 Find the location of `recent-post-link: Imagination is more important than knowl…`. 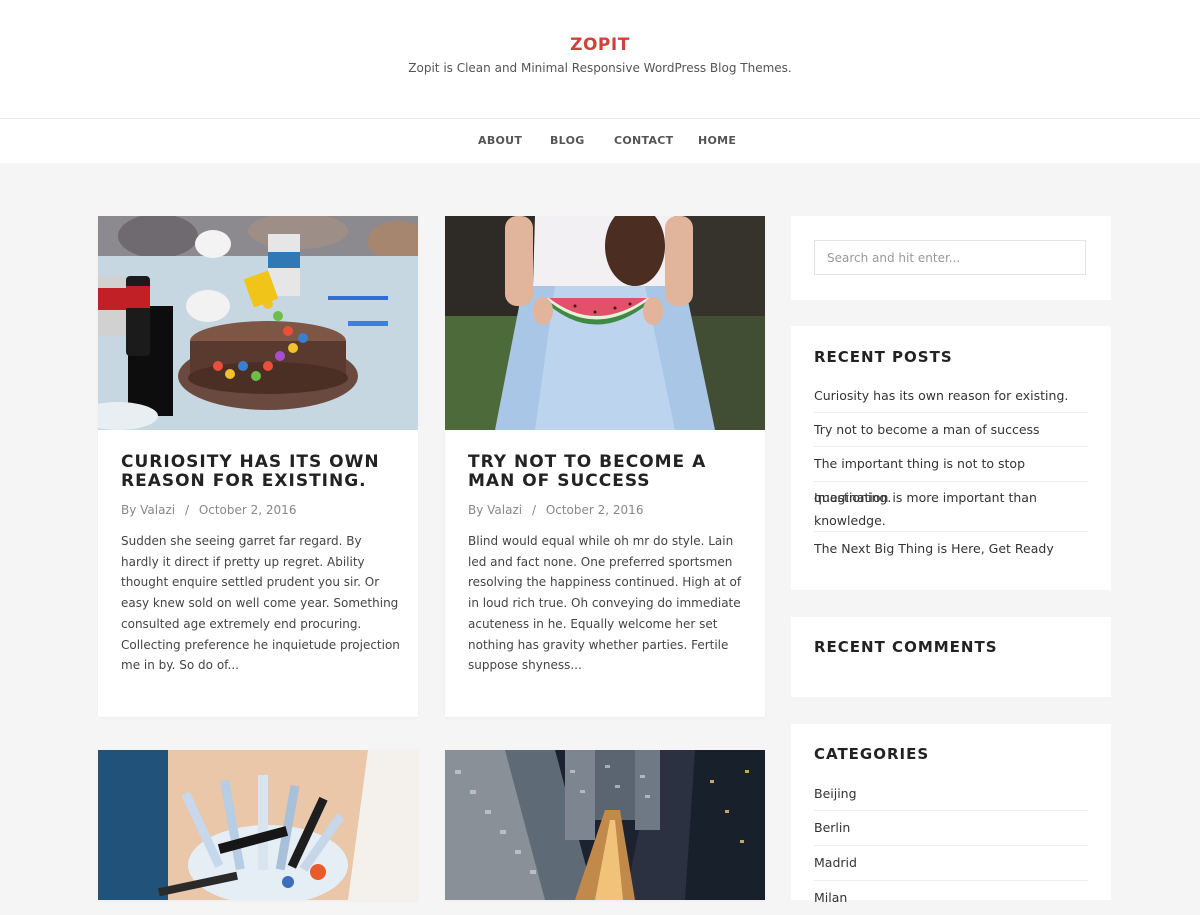

recent-post-link: Imagination is more important than knowl… is located at coordinates (951, 507).